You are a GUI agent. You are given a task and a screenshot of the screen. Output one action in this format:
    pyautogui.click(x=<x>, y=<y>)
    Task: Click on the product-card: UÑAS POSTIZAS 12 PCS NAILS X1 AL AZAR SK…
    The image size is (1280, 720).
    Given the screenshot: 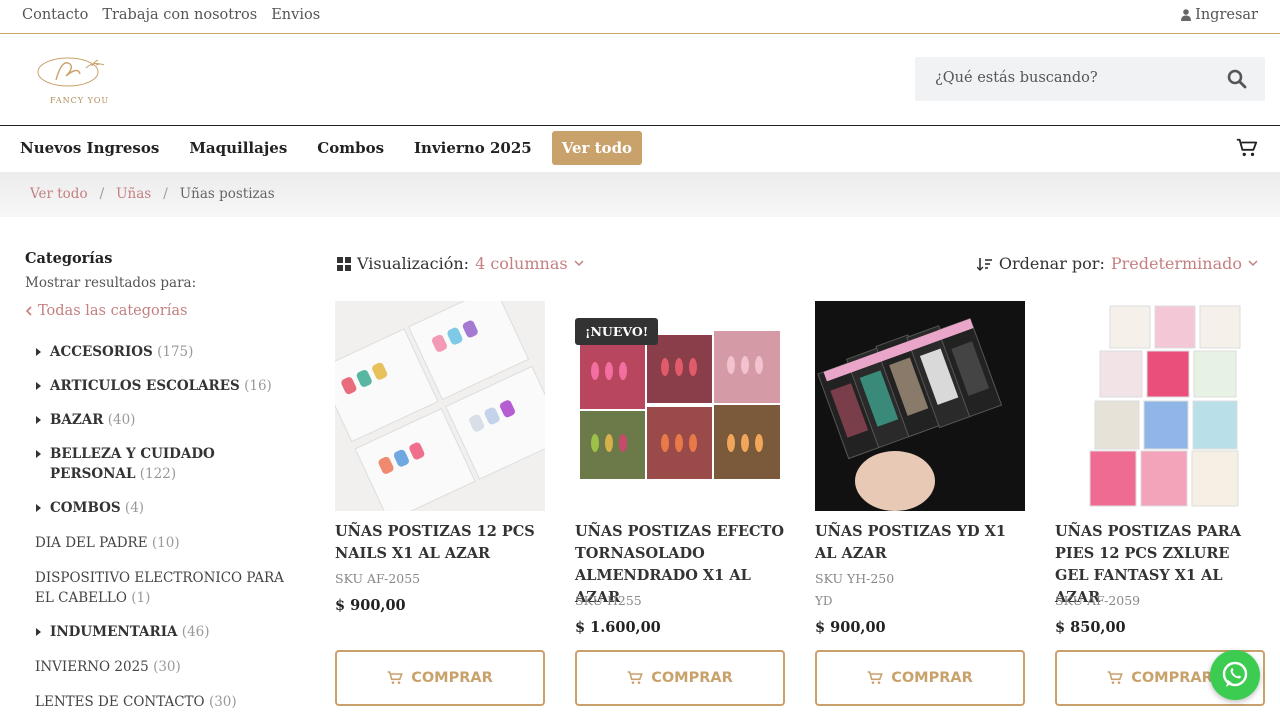 What is the action you would take?
    pyautogui.click(x=440, y=503)
    